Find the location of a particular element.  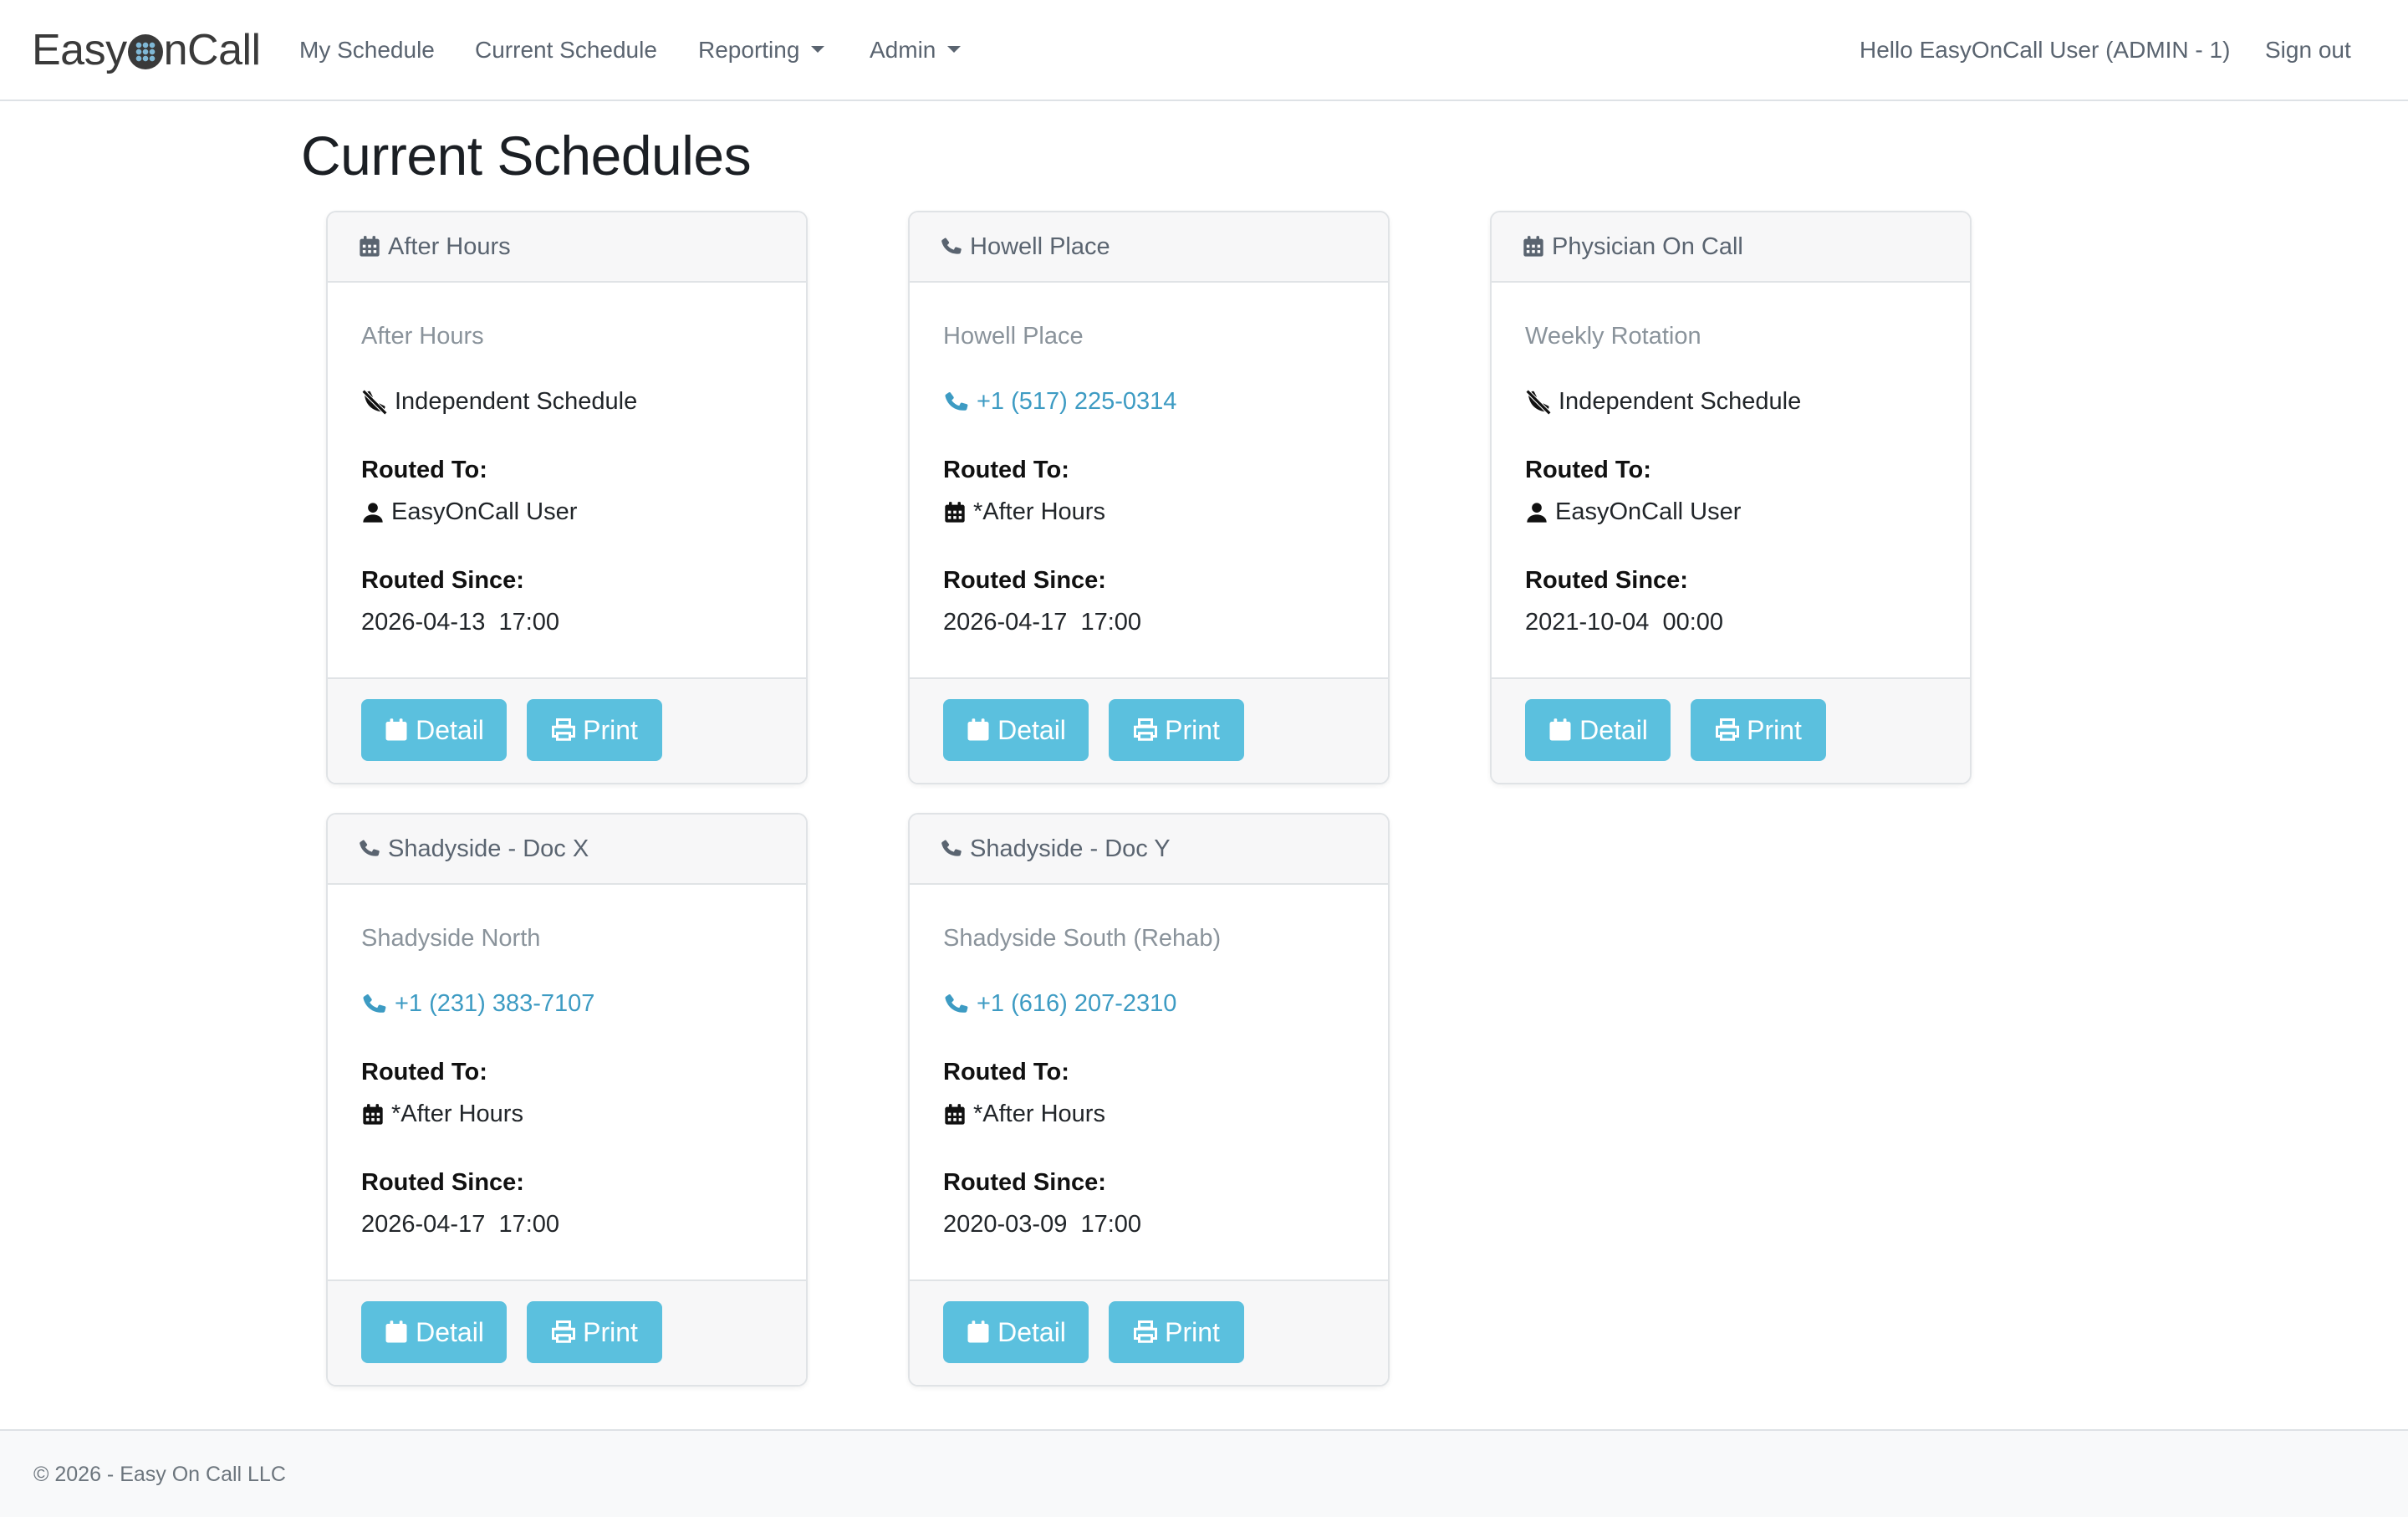

page-title: Current Schedules is located at coordinates (527, 155).